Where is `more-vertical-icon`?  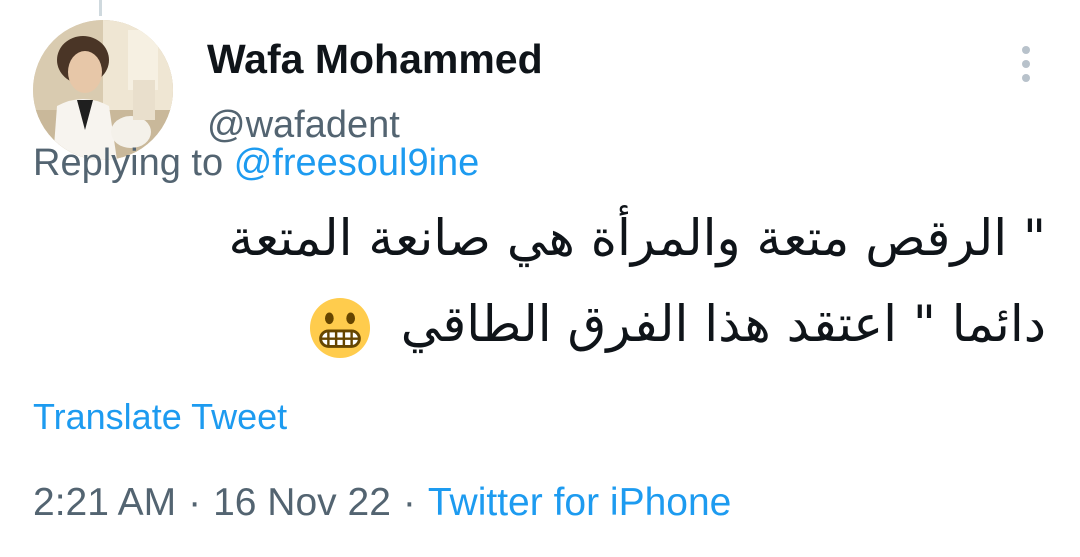 more-vertical-icon is located at coordinates (1026, 50).